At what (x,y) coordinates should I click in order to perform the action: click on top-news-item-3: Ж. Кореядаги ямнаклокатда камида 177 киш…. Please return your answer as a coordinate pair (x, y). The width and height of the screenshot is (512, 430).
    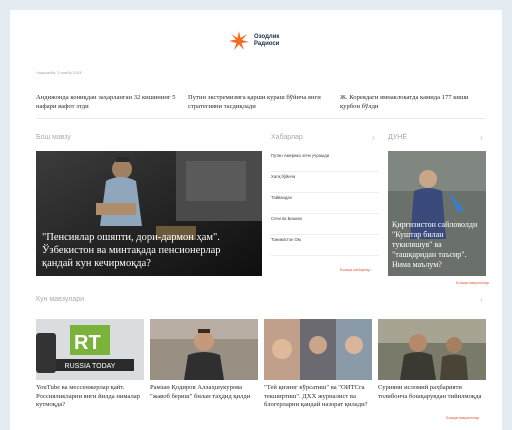
    Looking at the image, I should click on (413, 102).